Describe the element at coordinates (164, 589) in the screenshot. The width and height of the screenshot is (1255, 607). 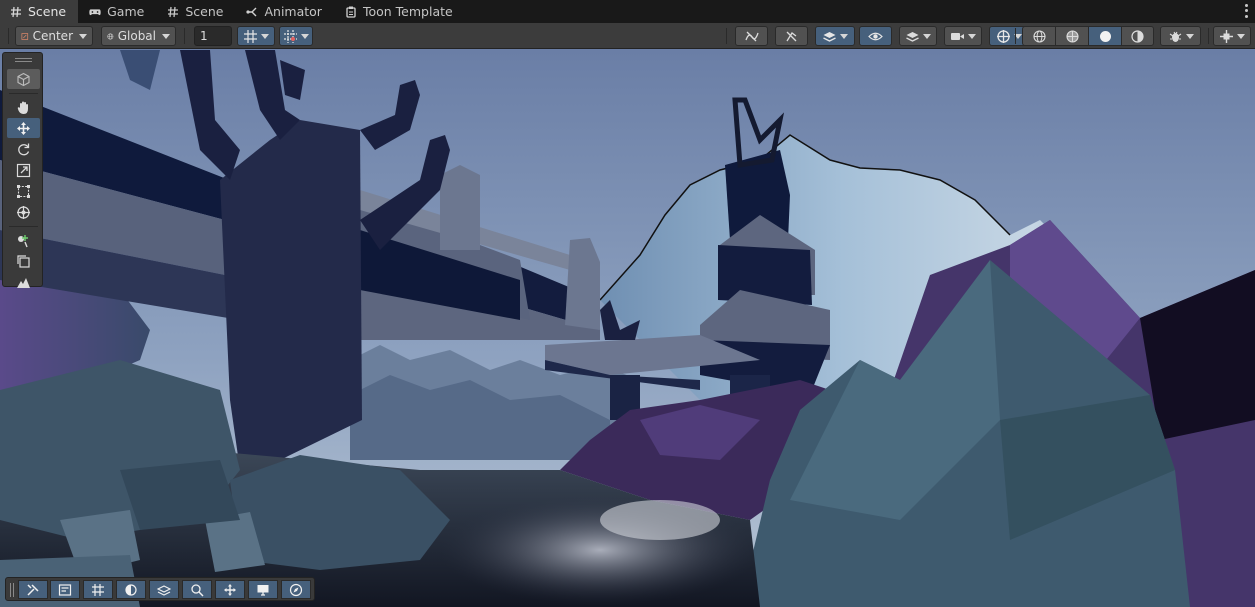
I see `probuilder-overlay-button` at that location.